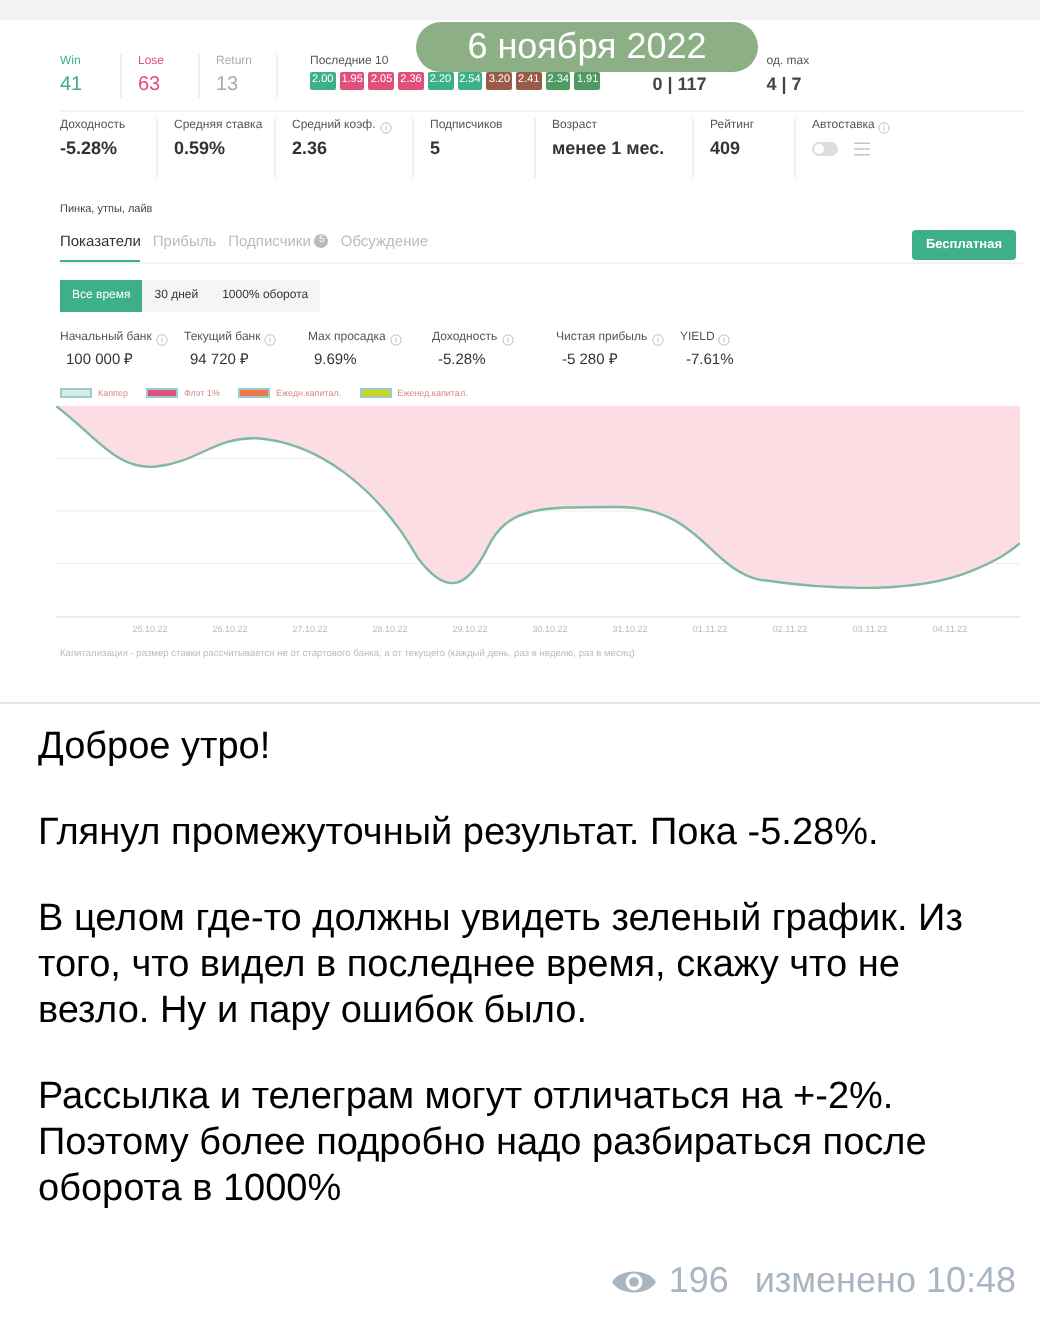 The width and height of the screenshot is (1040, 1322). I want to click on stat-value: 2.36, so click(311, 149).